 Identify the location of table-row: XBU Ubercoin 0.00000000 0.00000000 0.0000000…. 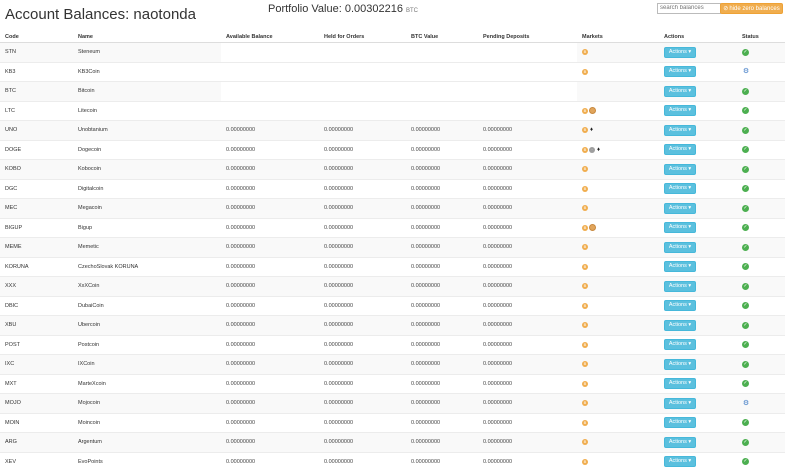
(392, 325).